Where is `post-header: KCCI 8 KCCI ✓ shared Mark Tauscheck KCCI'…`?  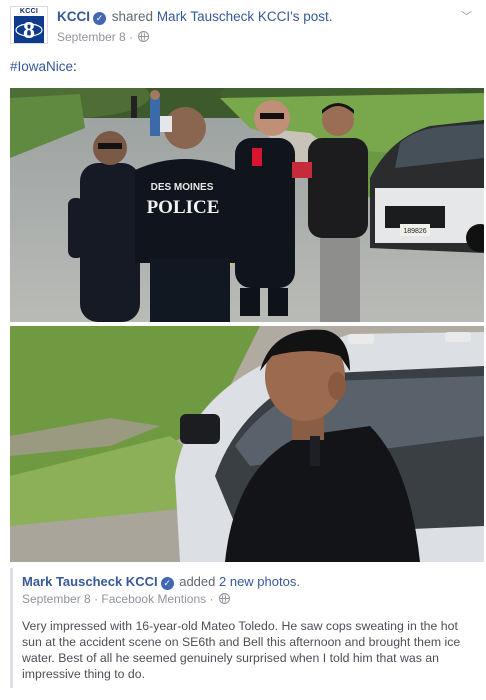
post-header: KCCI 8 KCCI ✓ shared Mark Tauscheck KCCI'… is located at coordinates (243, 28).